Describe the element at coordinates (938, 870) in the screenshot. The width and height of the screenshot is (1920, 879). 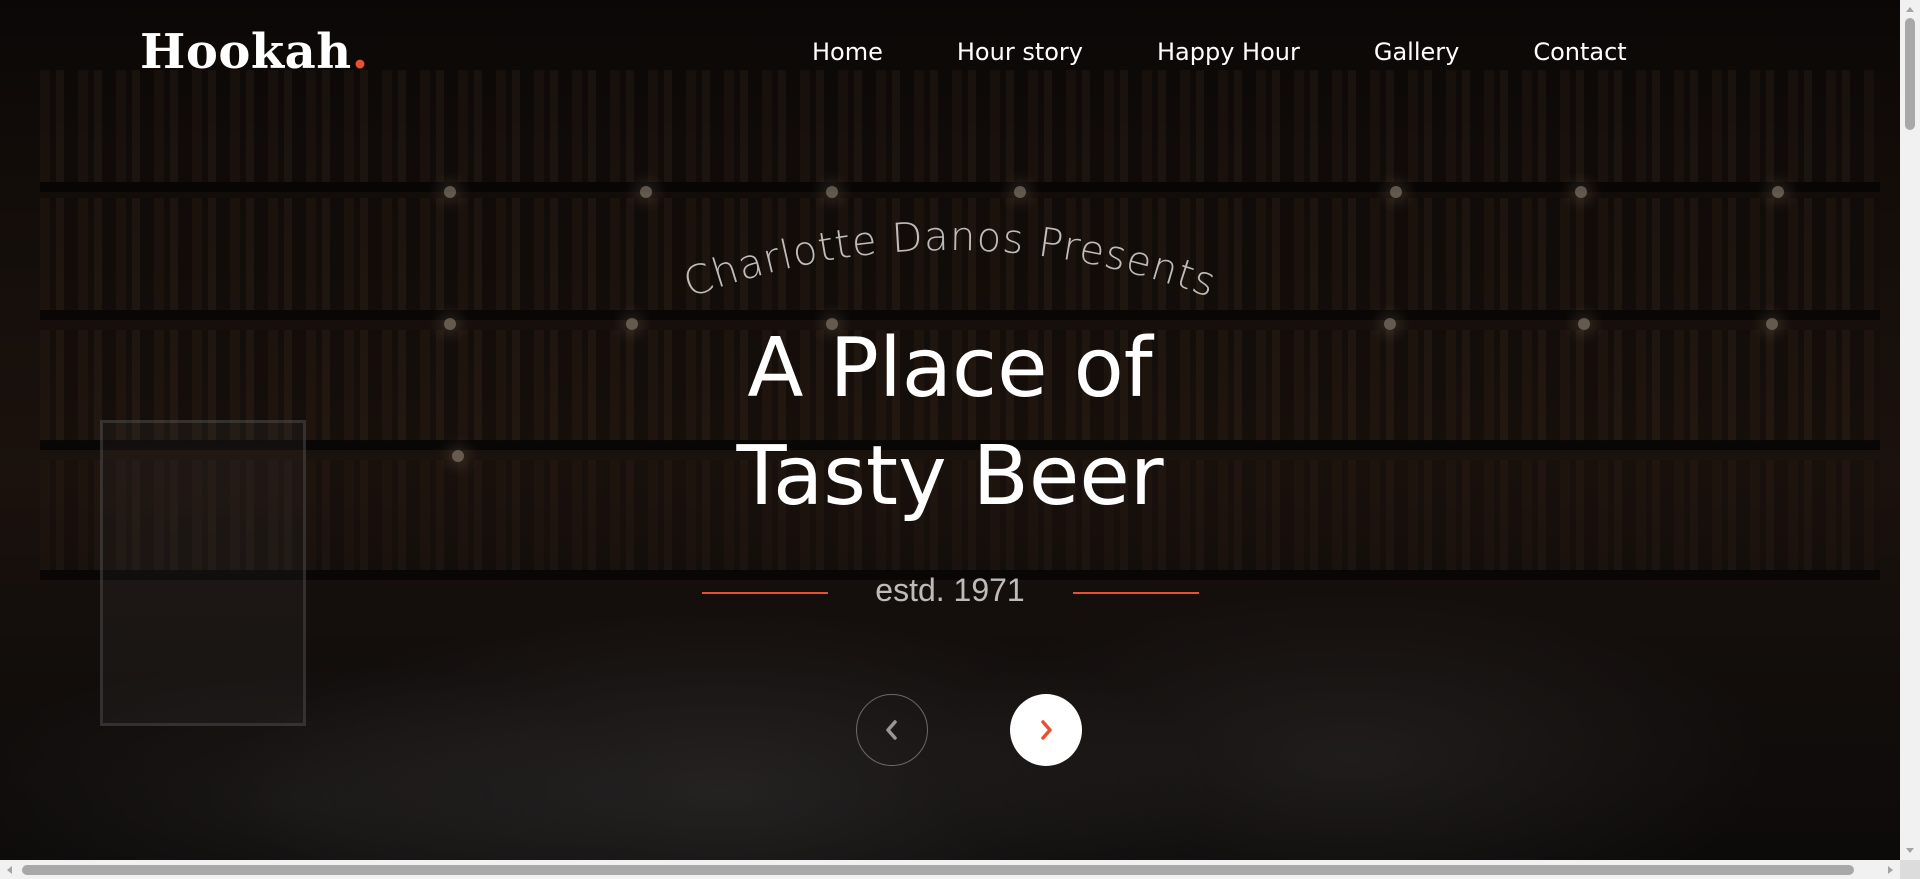
I see `horizontal-scroll-thumb` at that location.